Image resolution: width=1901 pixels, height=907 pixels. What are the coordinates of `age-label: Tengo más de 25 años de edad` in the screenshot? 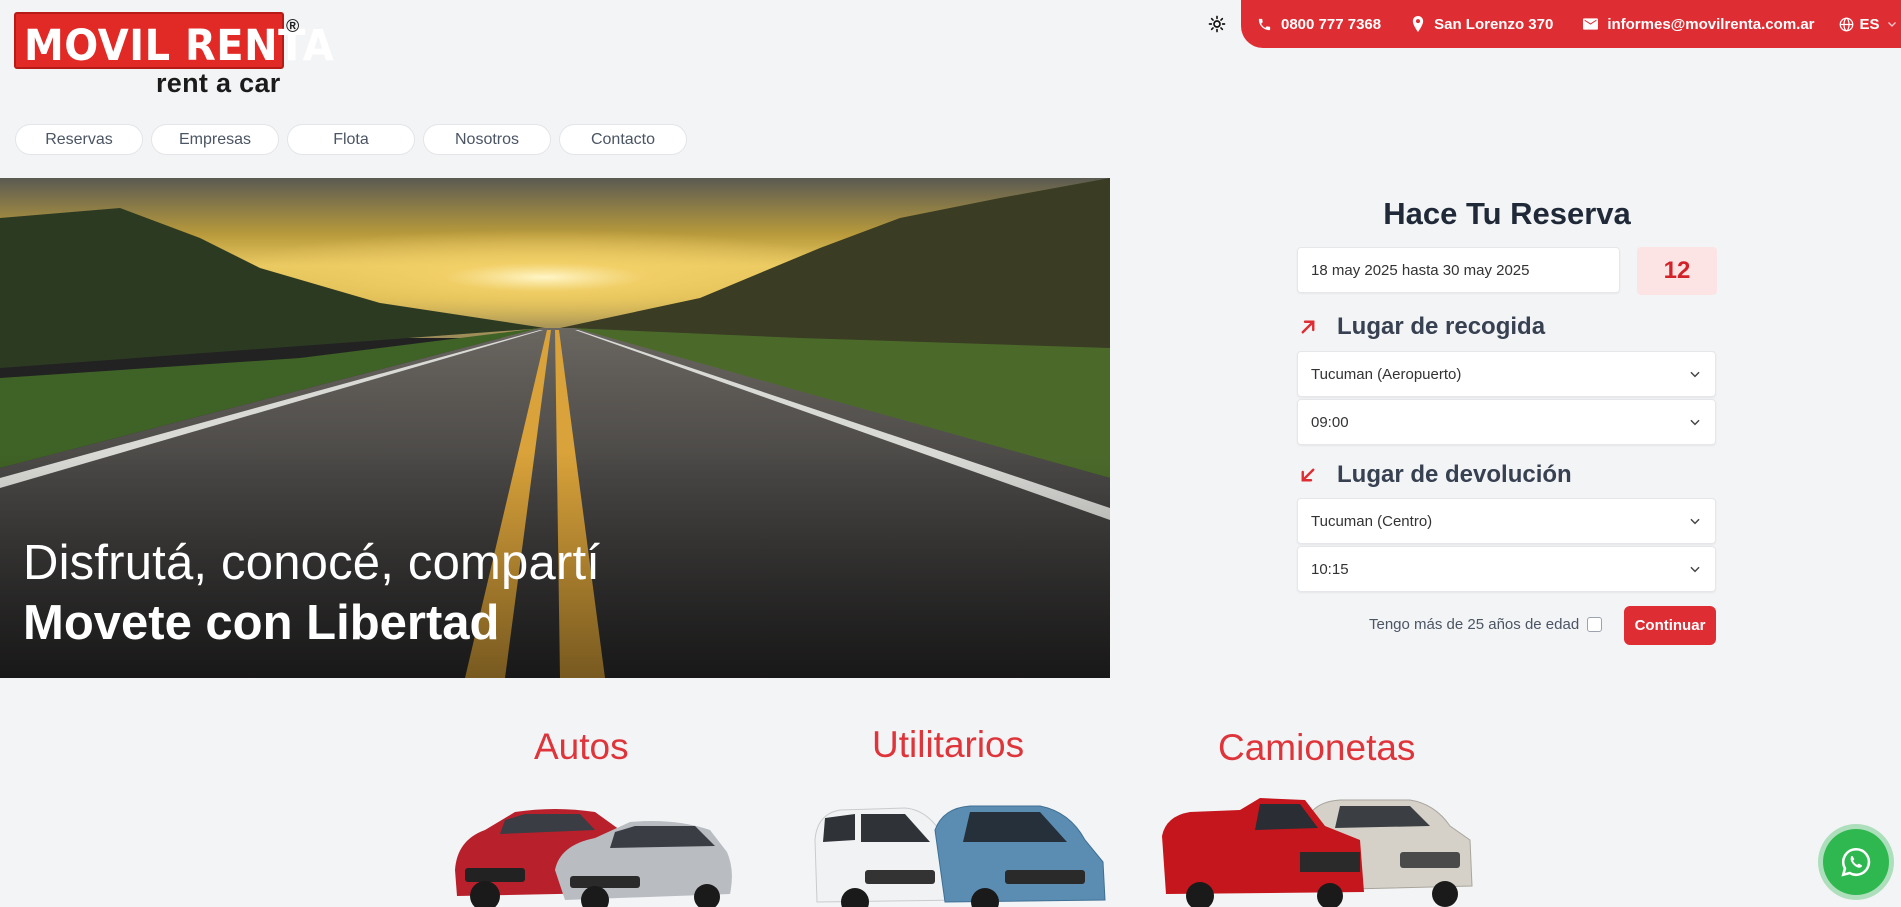 It's located at (1474, 624).